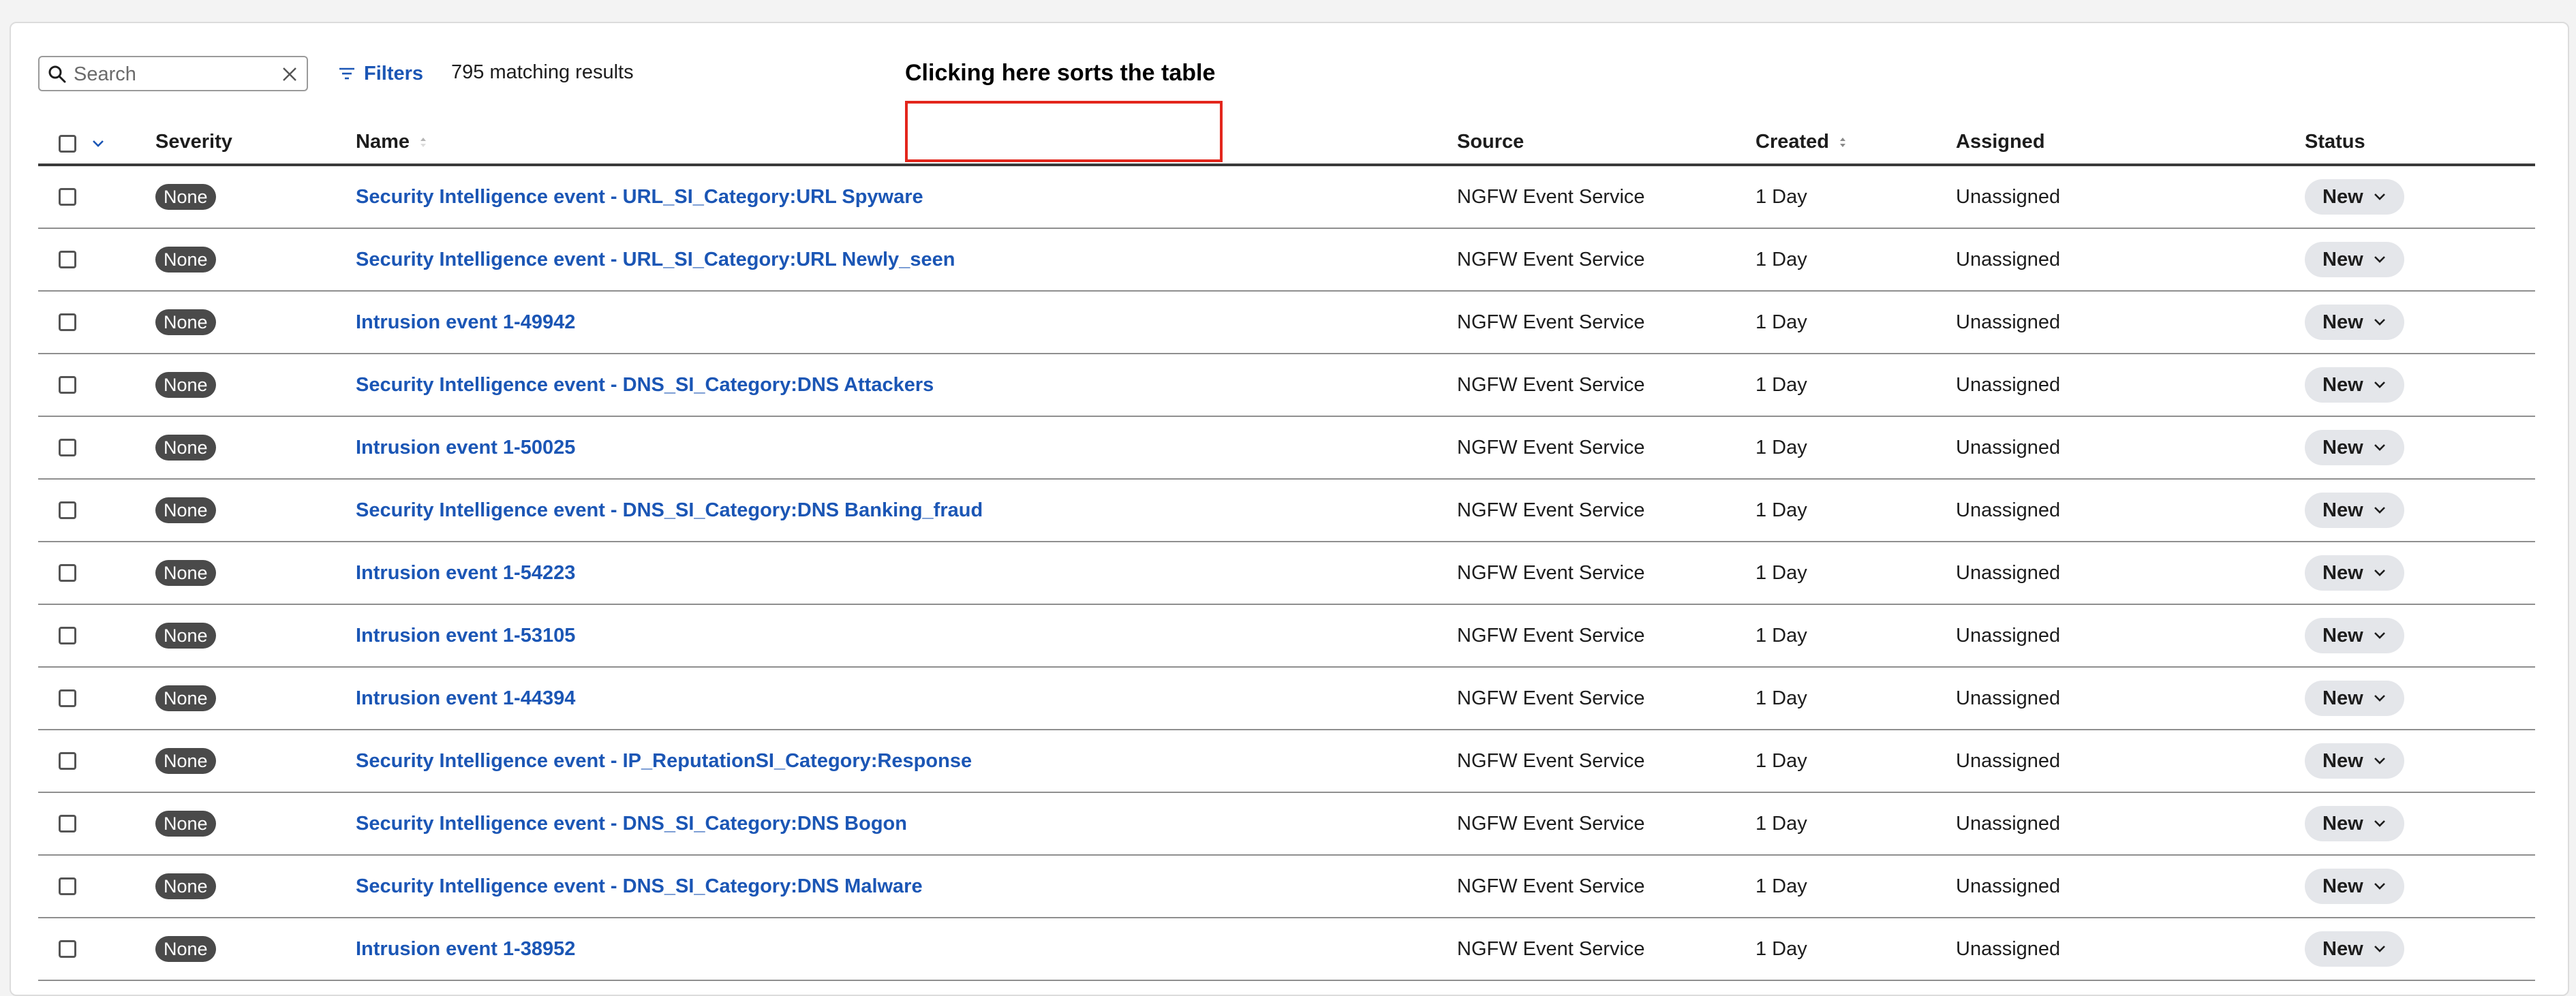 The width and height of the screenshot is (2576, 996). I want to click on event-name-link: Intrusion event 1-49942, so click(466, 322).